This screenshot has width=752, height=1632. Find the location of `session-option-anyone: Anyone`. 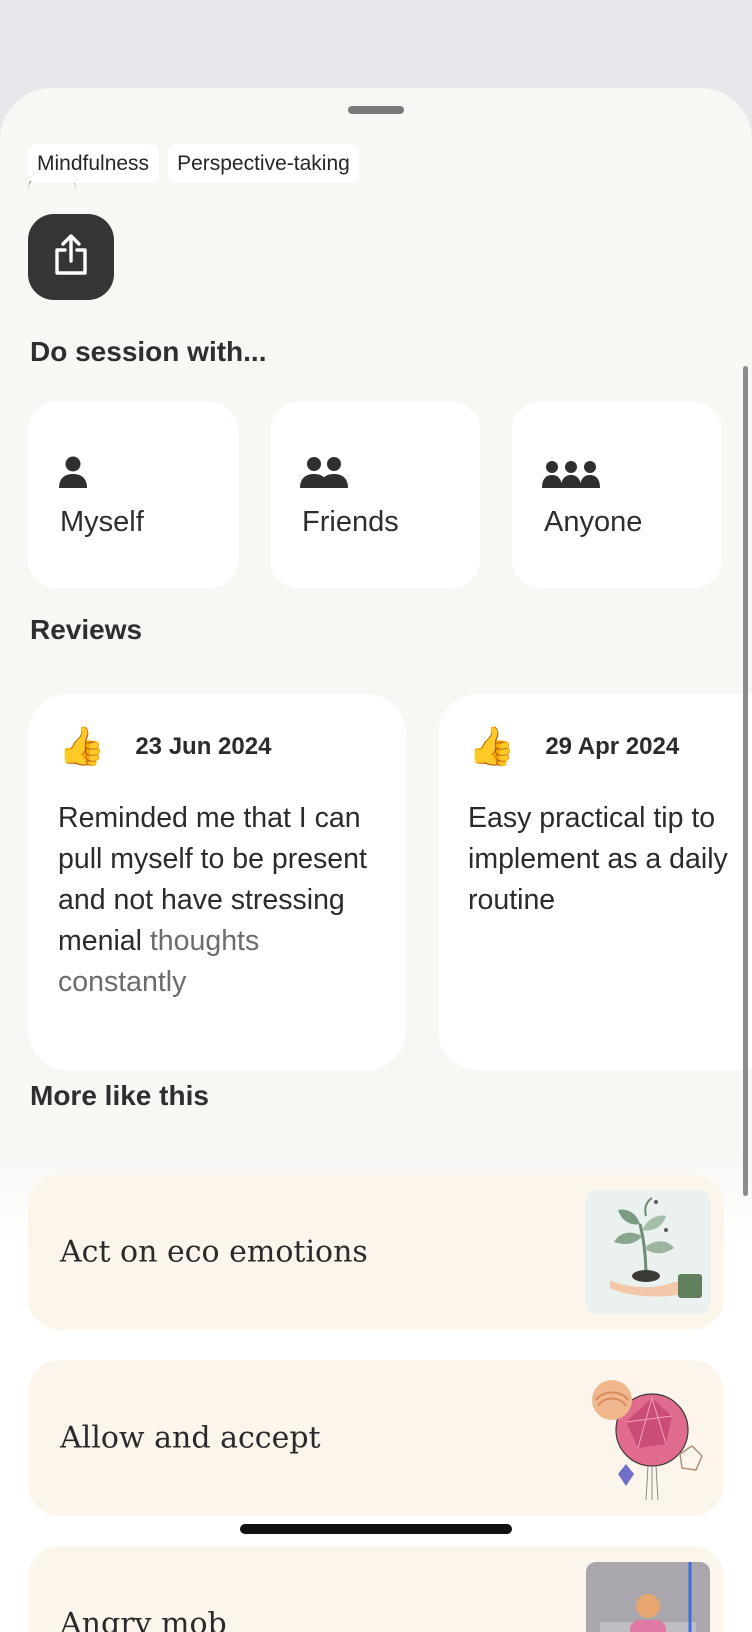

session-option-anyone: Anyone is located at coordinates (617, 495).